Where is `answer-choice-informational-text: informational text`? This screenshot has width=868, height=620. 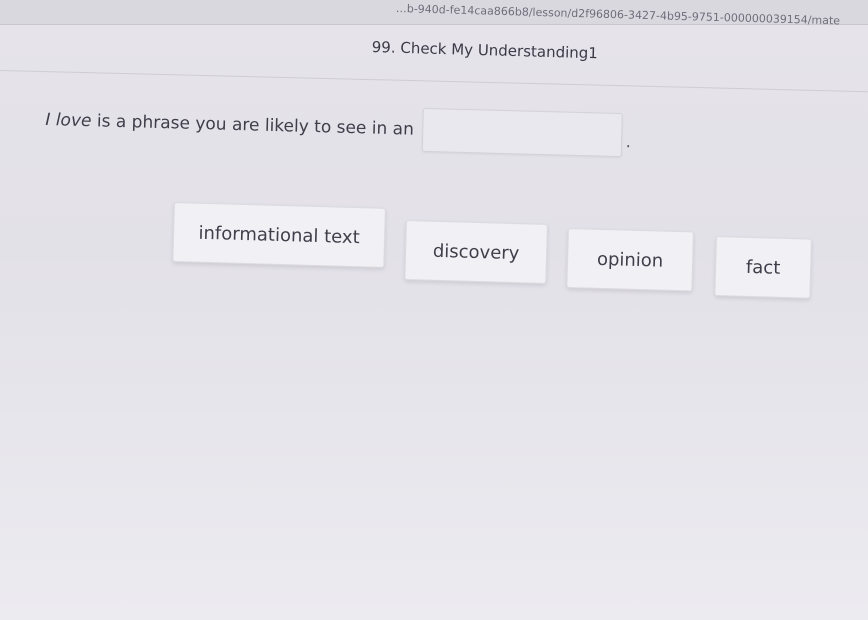
answer-choice-informational-text: informational text is located at coordinates (279, 235).